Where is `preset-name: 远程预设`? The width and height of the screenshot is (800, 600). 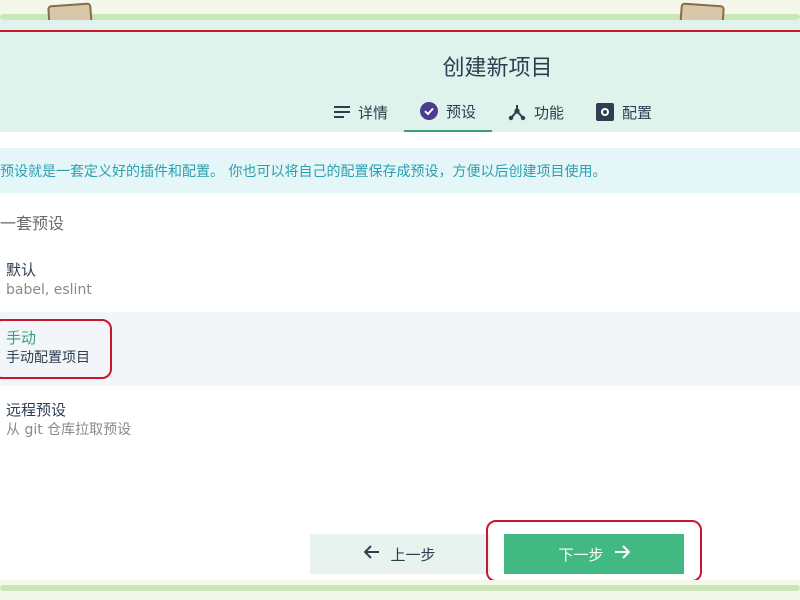
preset-name: 远程预设 is located at coordinates (36, 410).